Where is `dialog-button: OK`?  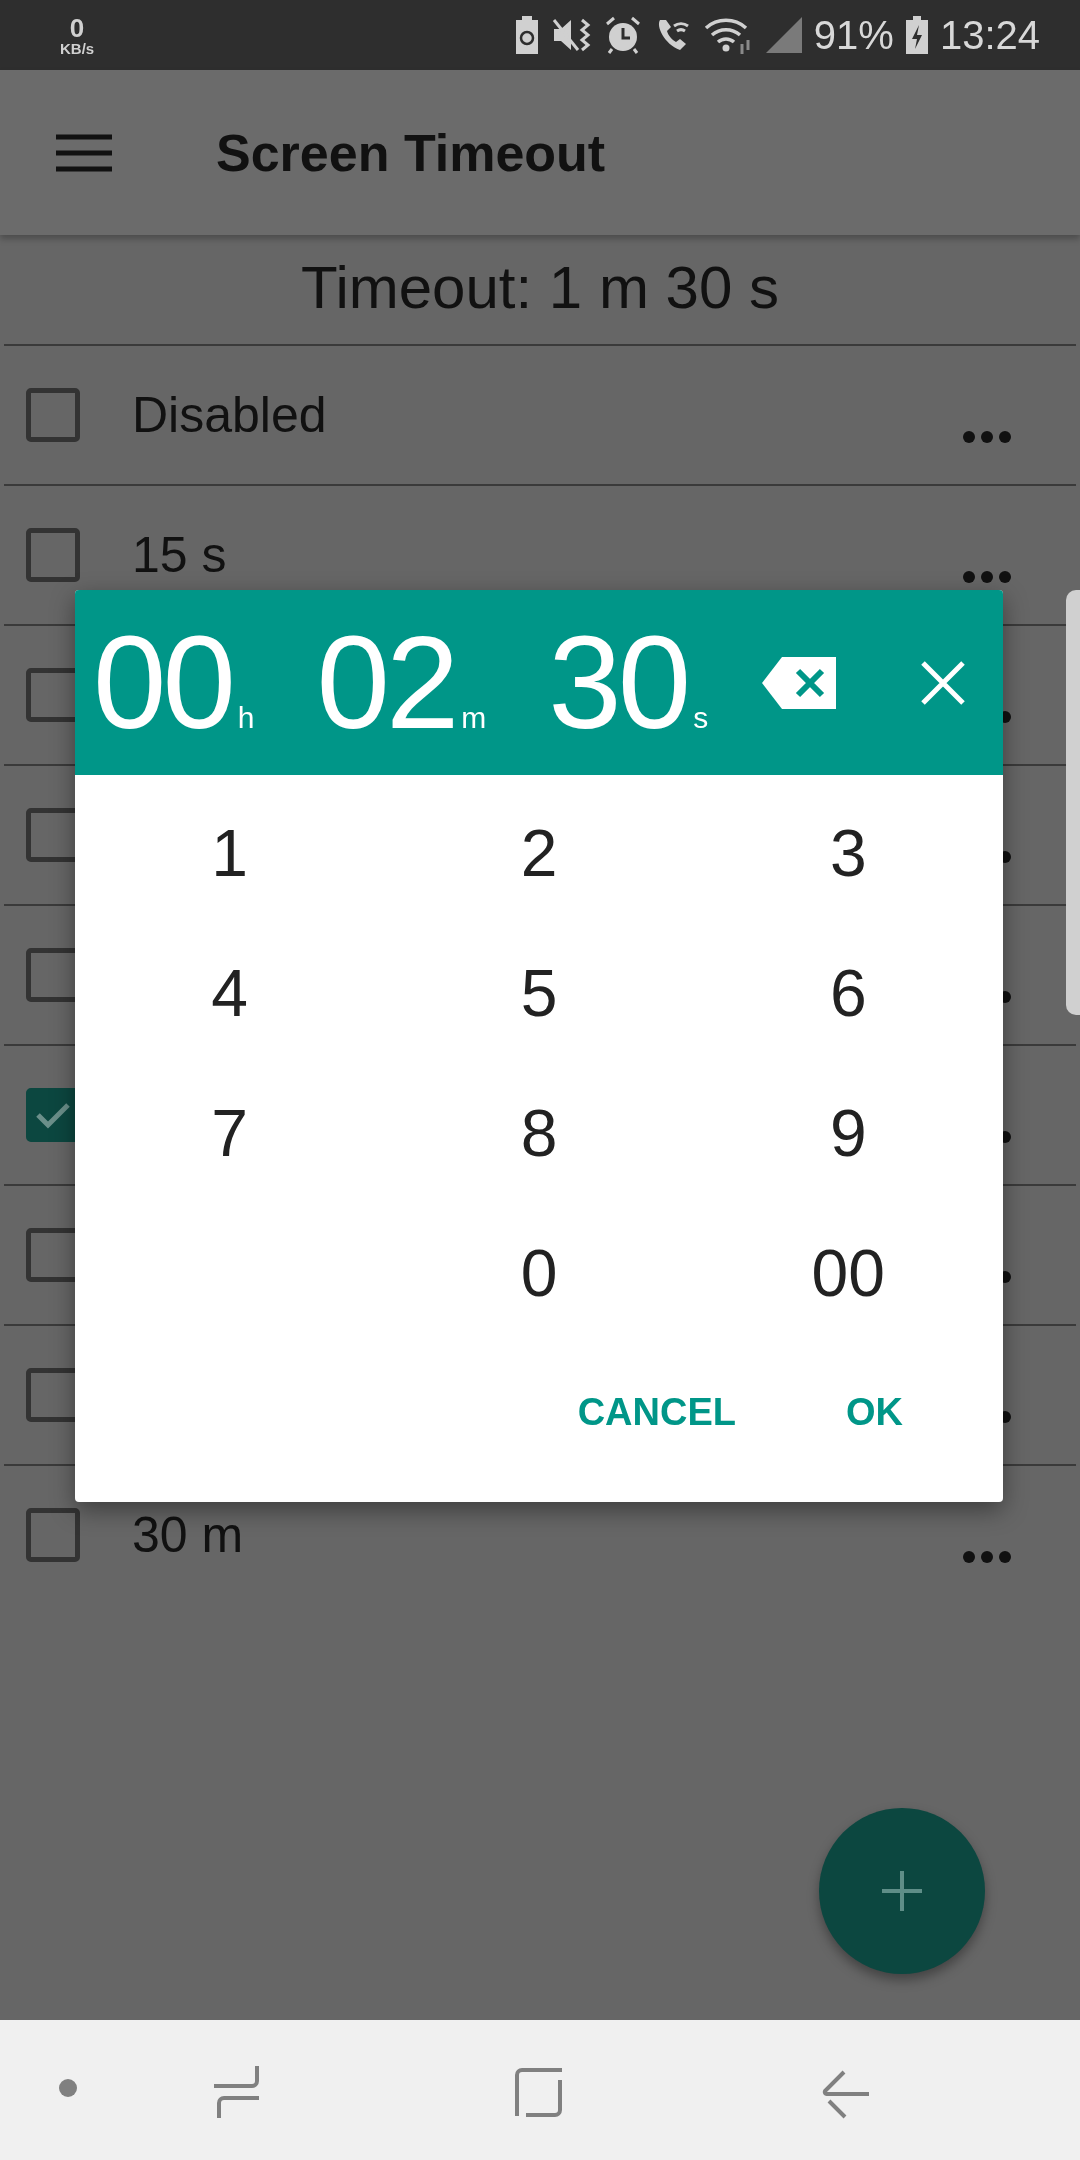 dialog-button: OK is located at coordinates (874, 1412).